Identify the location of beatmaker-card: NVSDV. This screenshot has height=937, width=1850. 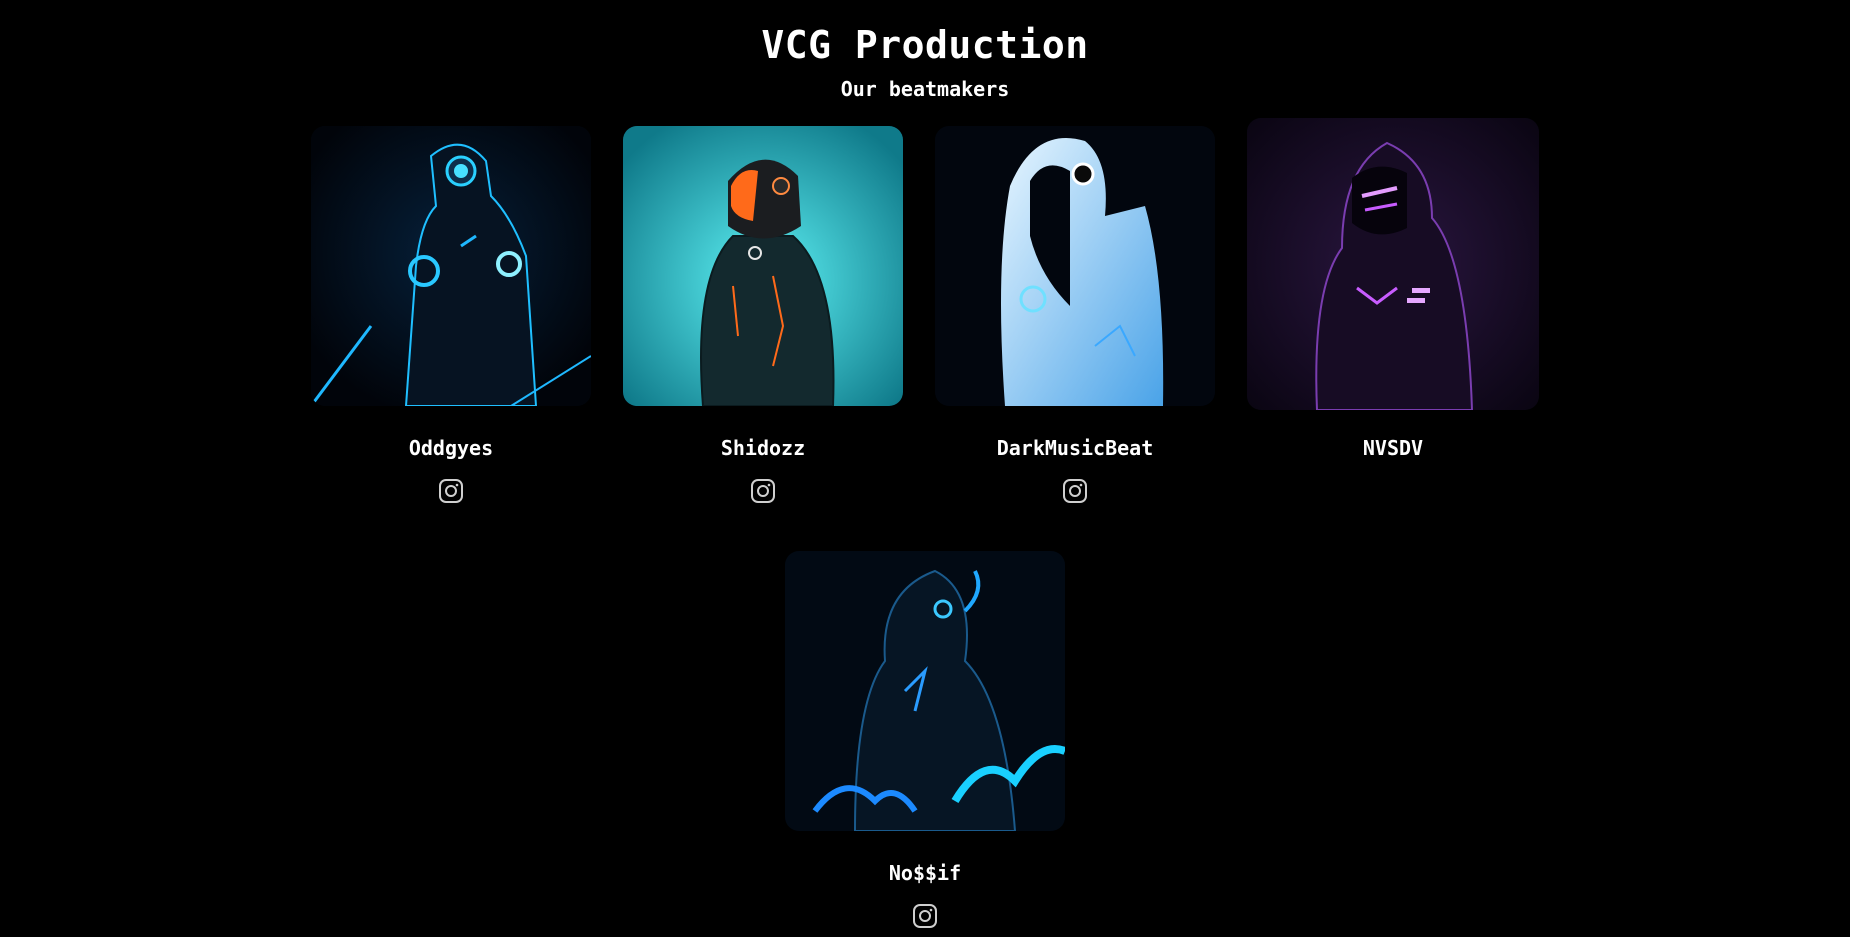
(1393, 311).